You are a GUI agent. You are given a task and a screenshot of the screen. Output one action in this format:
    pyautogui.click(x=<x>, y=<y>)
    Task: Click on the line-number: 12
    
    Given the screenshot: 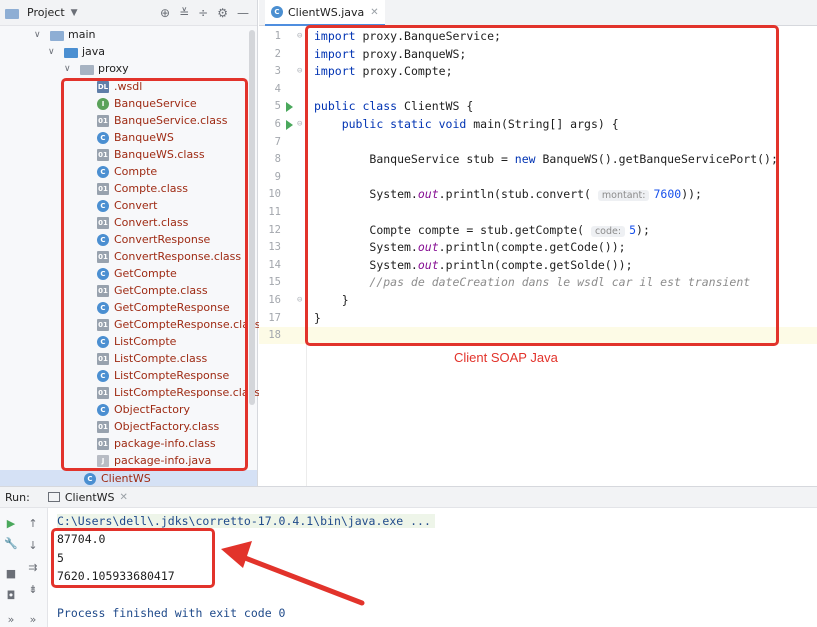 What is the action you would take?
    pyautogui.click(x=274, y=229)
    